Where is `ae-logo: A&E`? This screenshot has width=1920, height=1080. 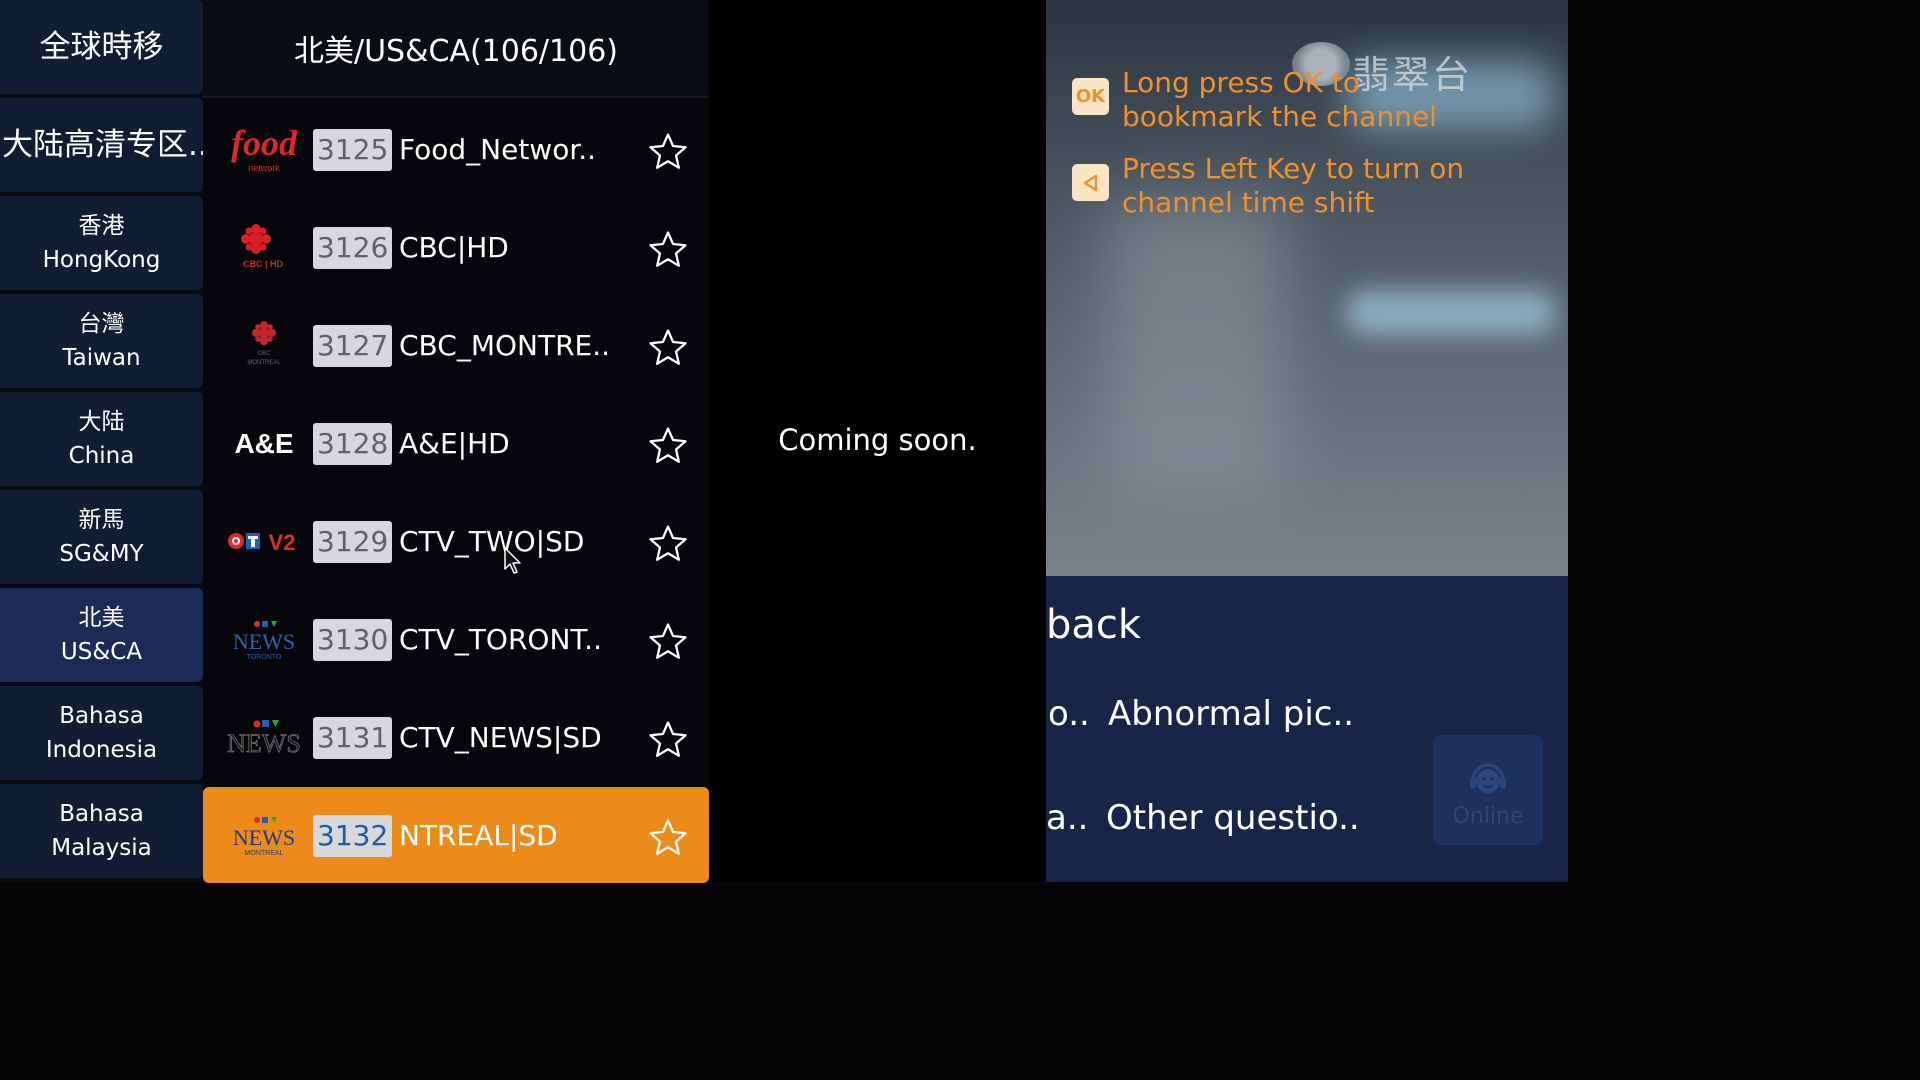
ae-logo: A&E is located at coordinates (264, 443).